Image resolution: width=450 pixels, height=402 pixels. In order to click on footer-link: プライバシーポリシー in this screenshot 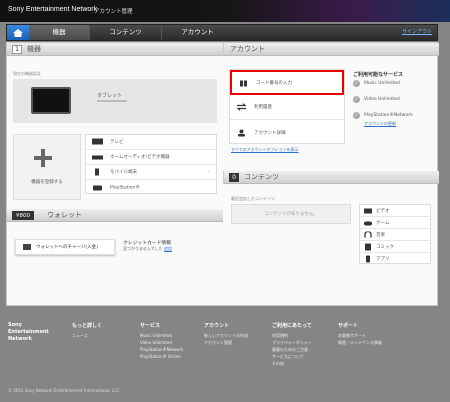, I will do `click(292, 342)`.